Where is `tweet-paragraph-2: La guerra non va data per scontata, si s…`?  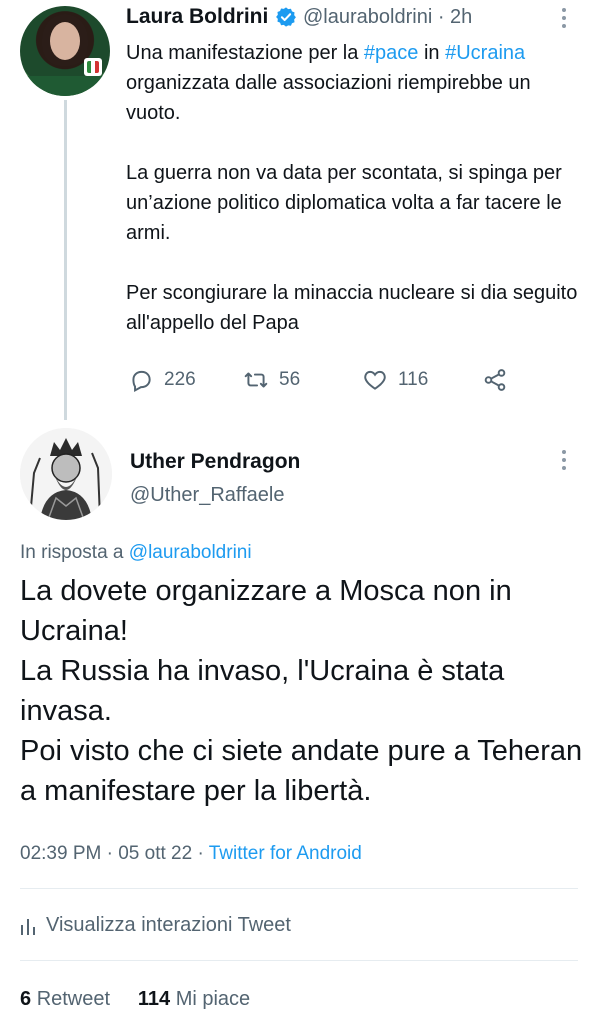
tweet-paragraph-2: La guerra non va data per scontata, si s… is located at coordinates (344, 203).